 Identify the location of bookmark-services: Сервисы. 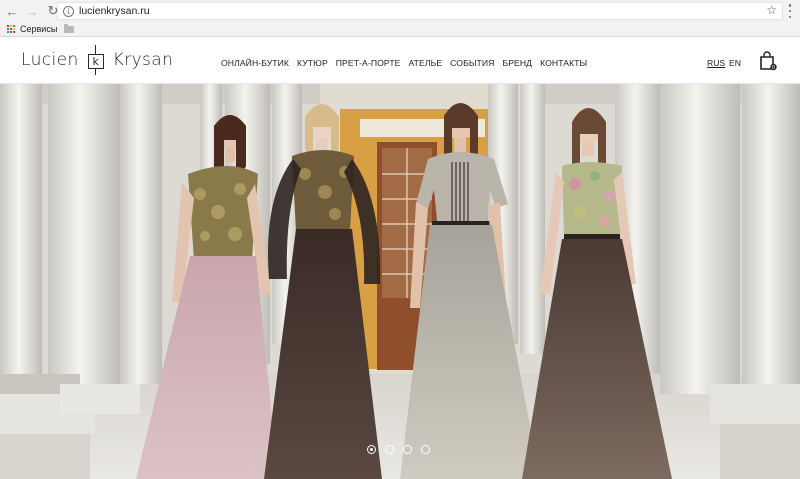
(38, 29).